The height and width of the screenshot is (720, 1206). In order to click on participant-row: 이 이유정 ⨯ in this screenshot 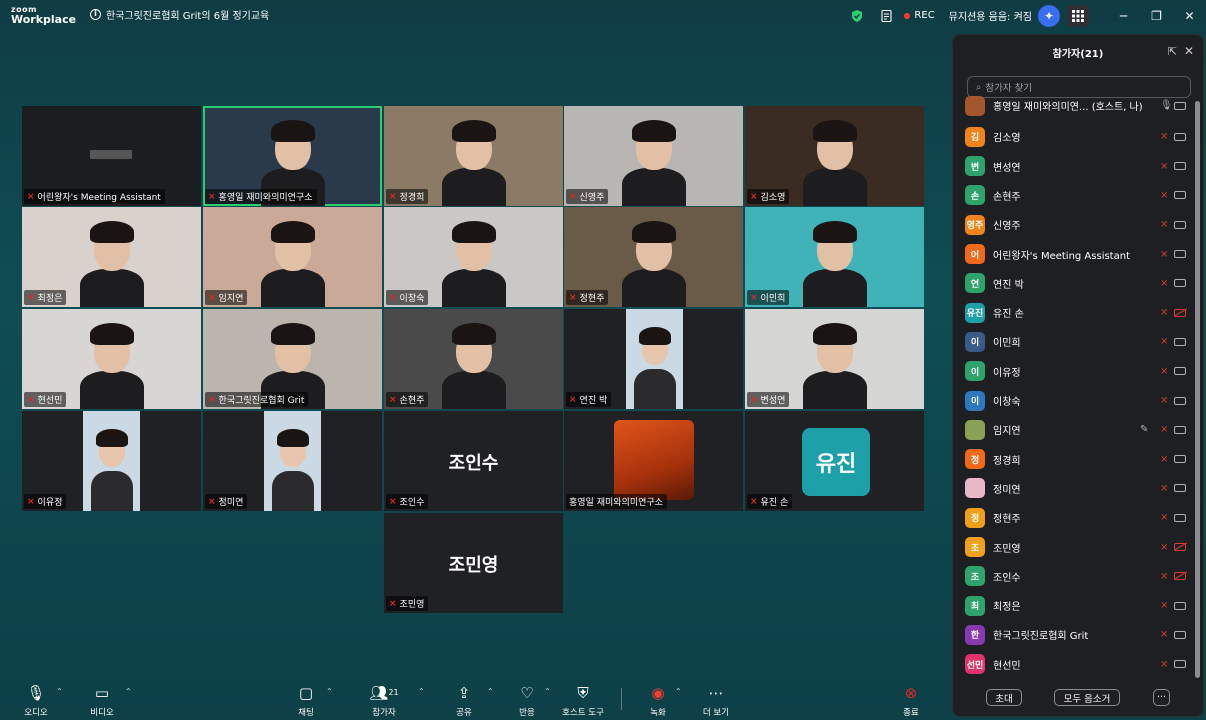, I will do `click(1075, 371)`.